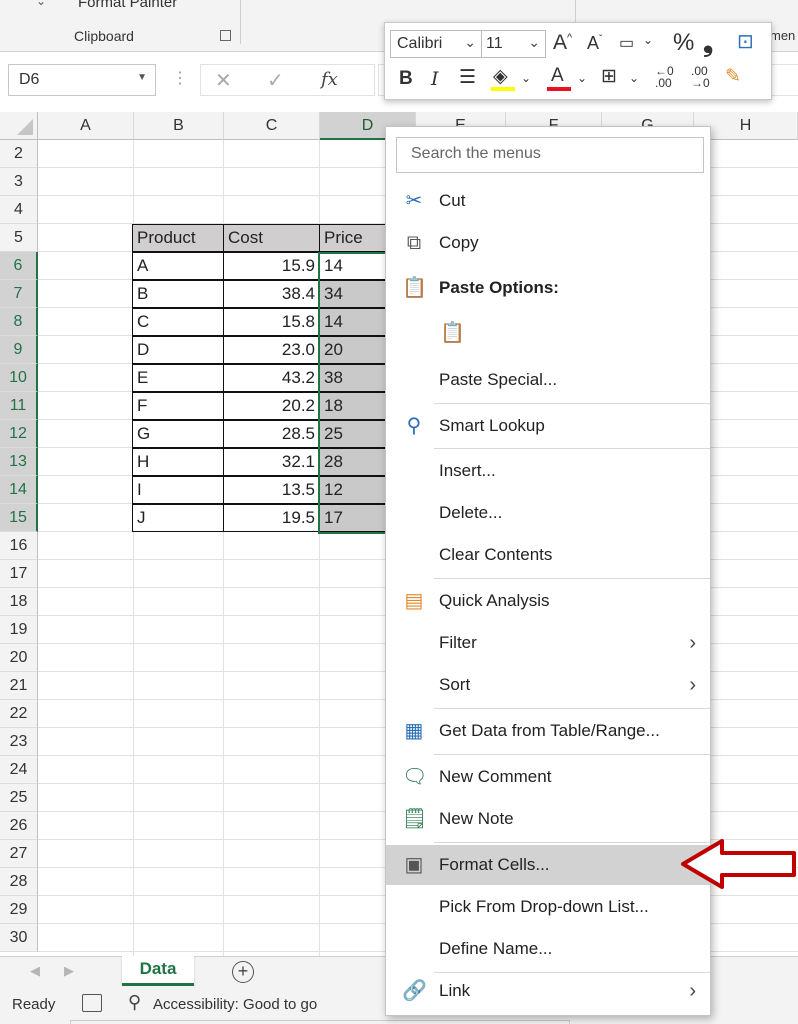  What do you see at coordinates (178, 238) in the screenshot?
I see `table-header-product: Product` at bounding box center [178, 238].